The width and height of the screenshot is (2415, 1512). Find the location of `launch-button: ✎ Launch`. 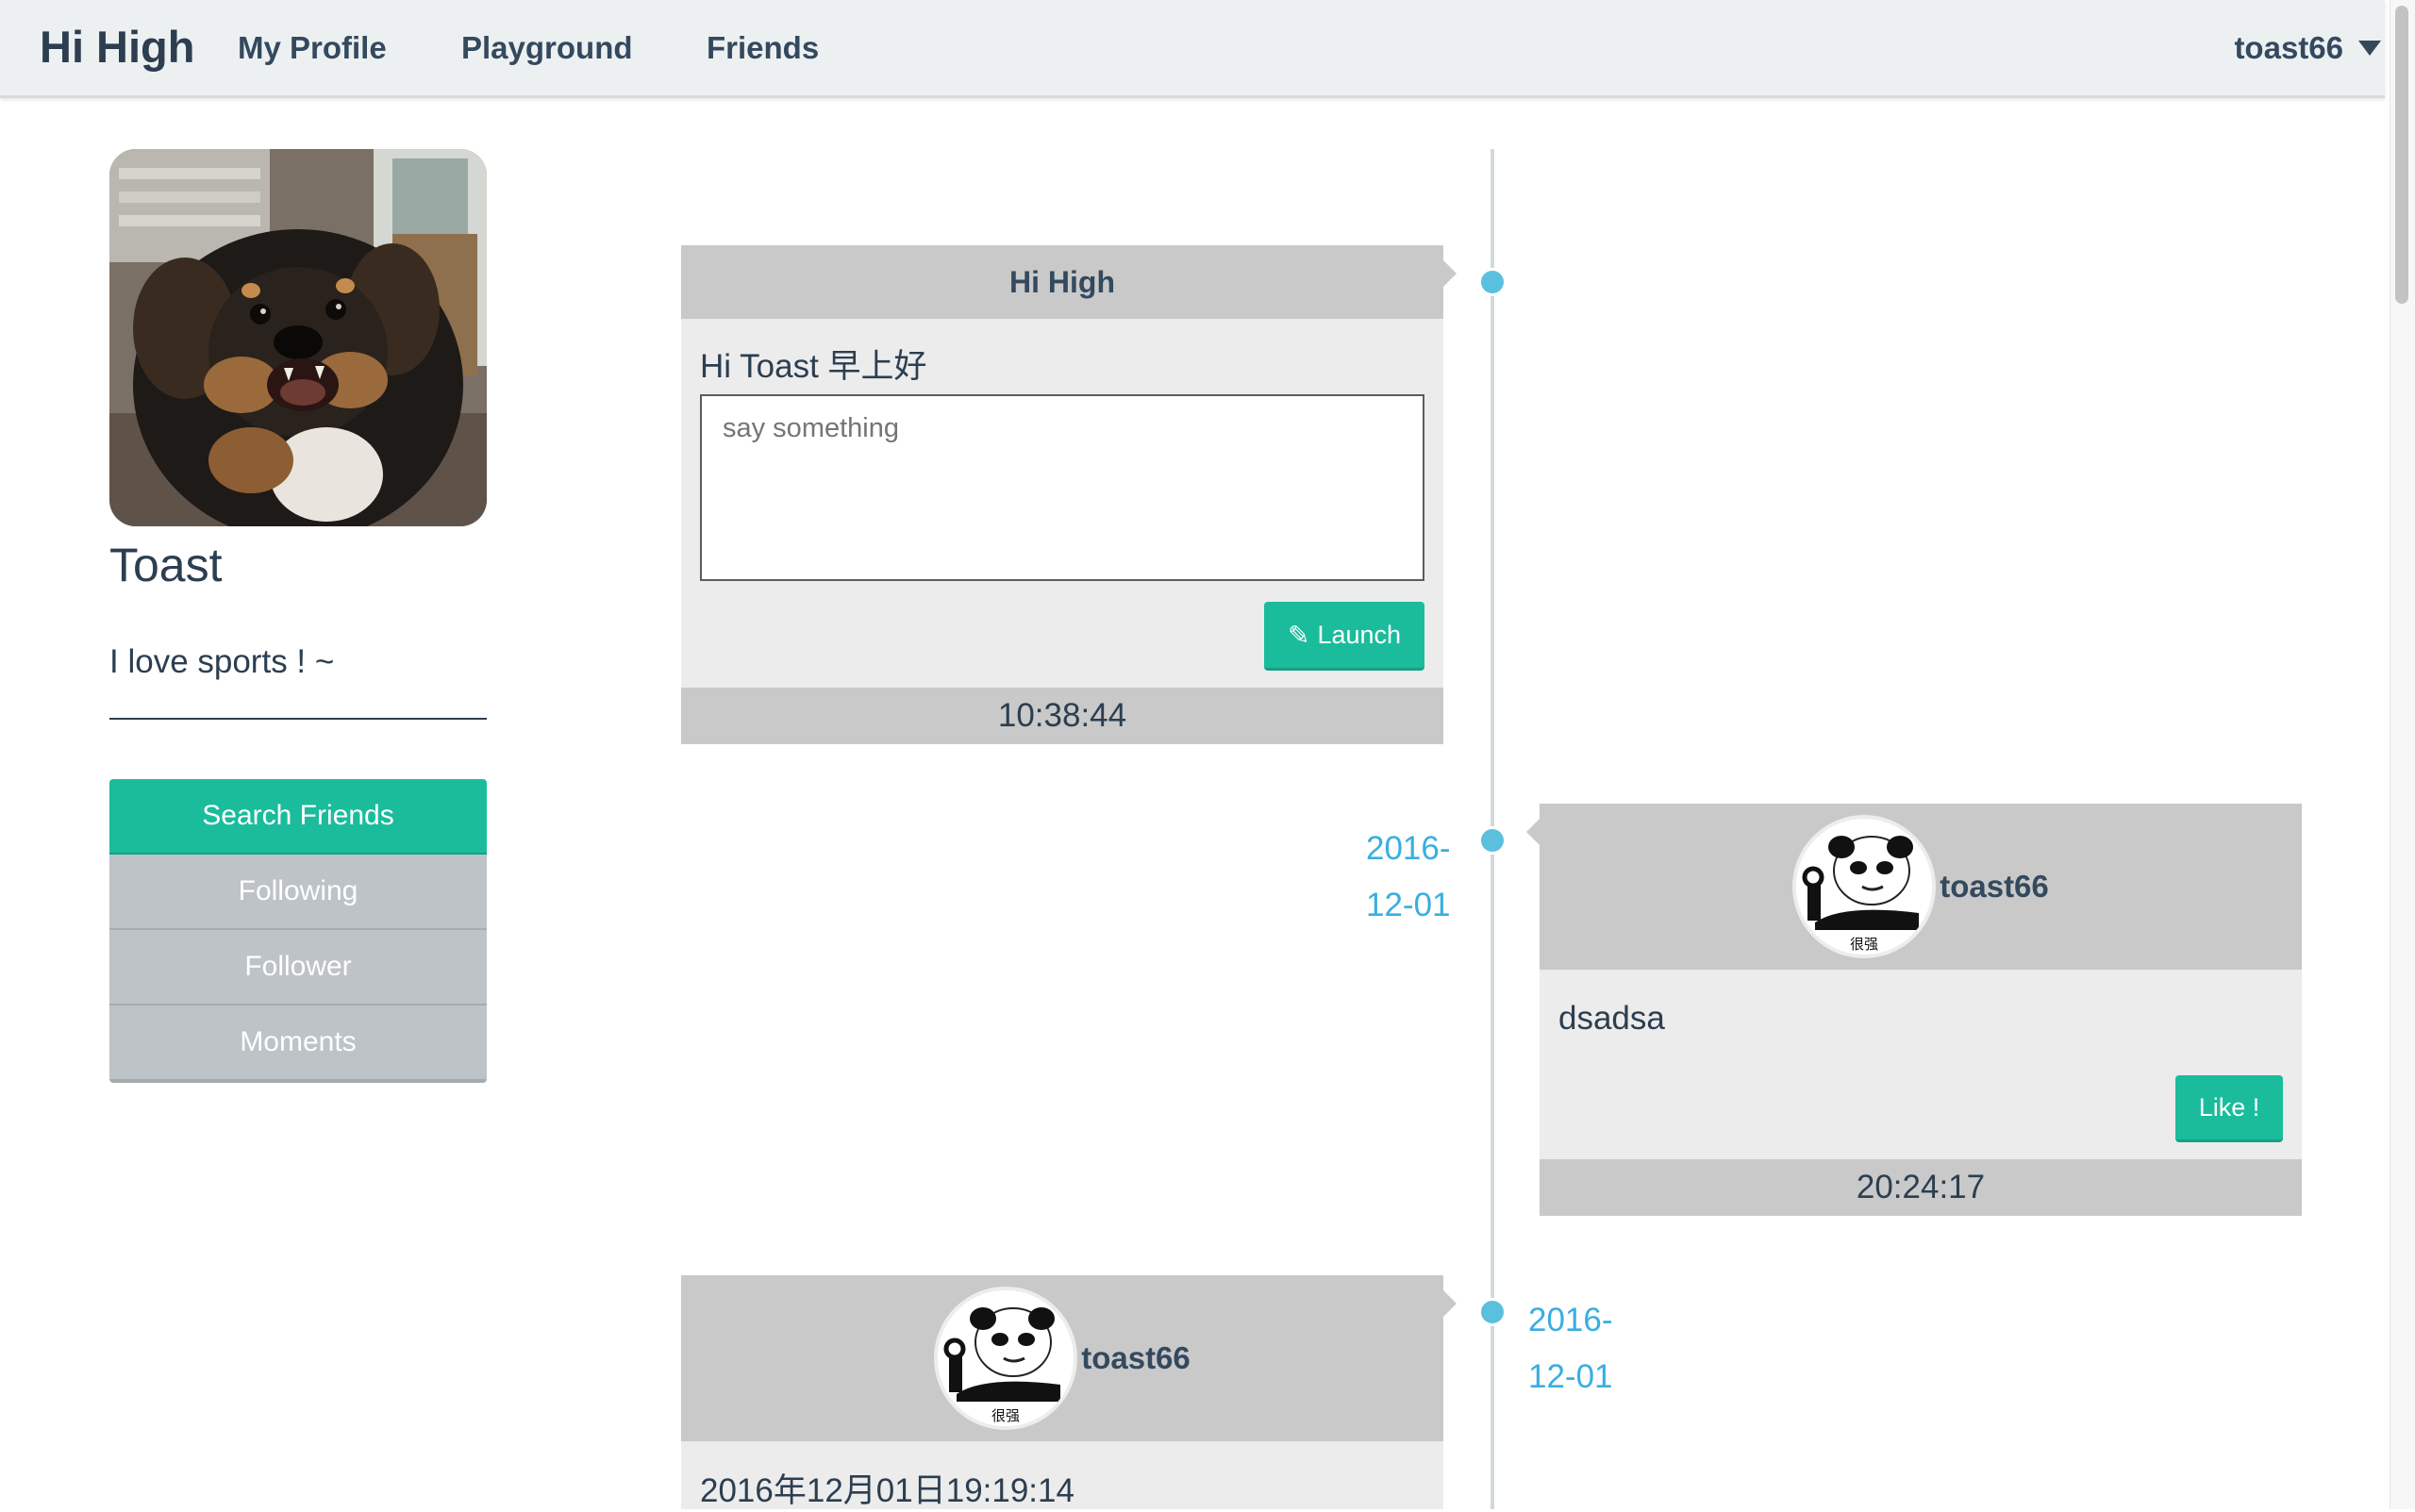

launch-button: ✎ Launch is located at coordinates (1344, 636).